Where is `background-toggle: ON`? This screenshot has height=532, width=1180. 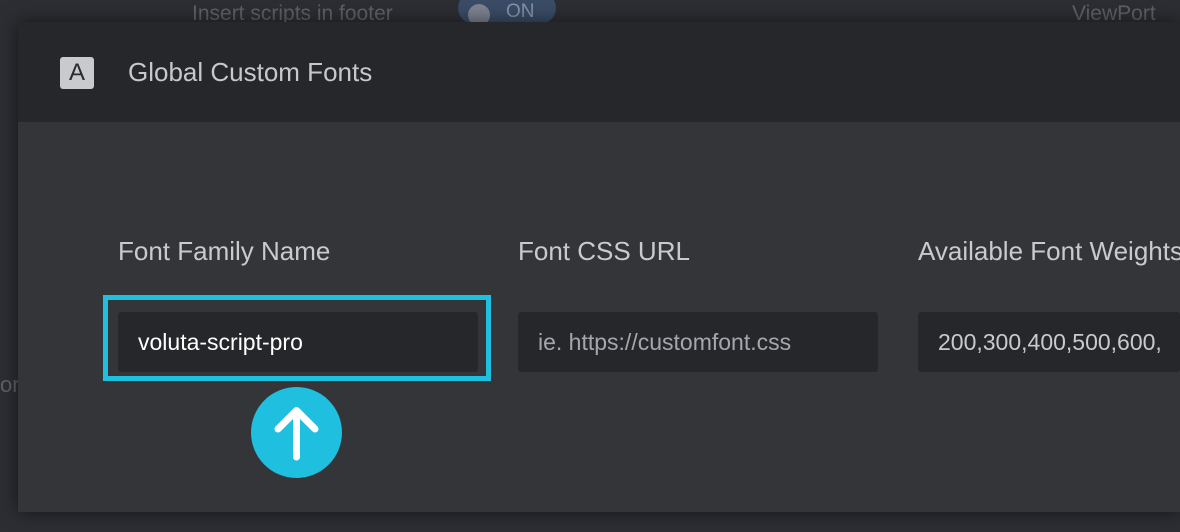
background-toggle: ON is located at coordinates (507, 13).